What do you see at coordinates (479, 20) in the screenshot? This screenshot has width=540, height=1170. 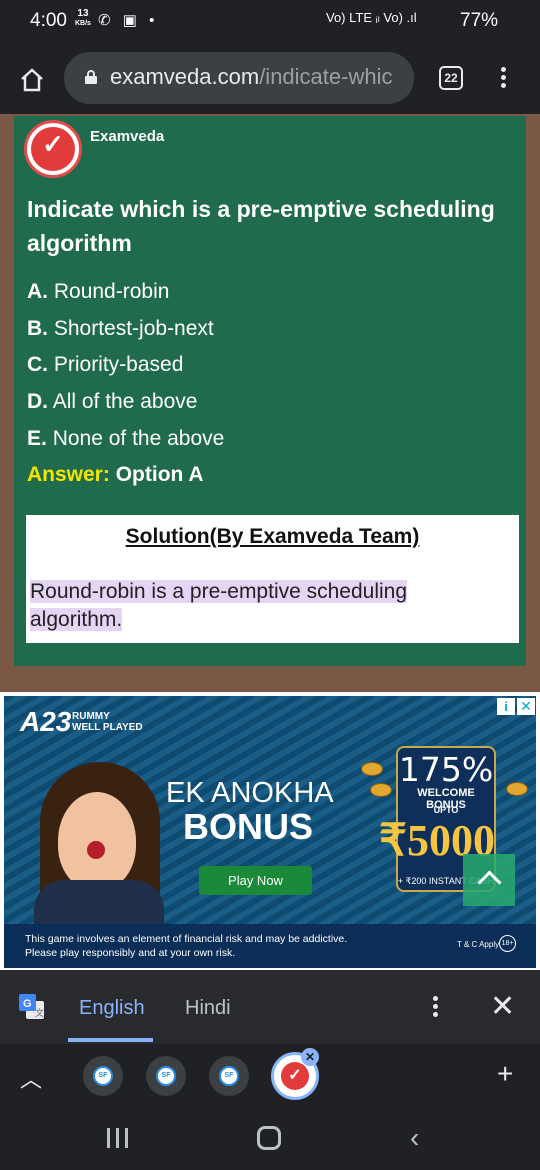 I see `battery-level: 77%` at bounding box center [479, 20].